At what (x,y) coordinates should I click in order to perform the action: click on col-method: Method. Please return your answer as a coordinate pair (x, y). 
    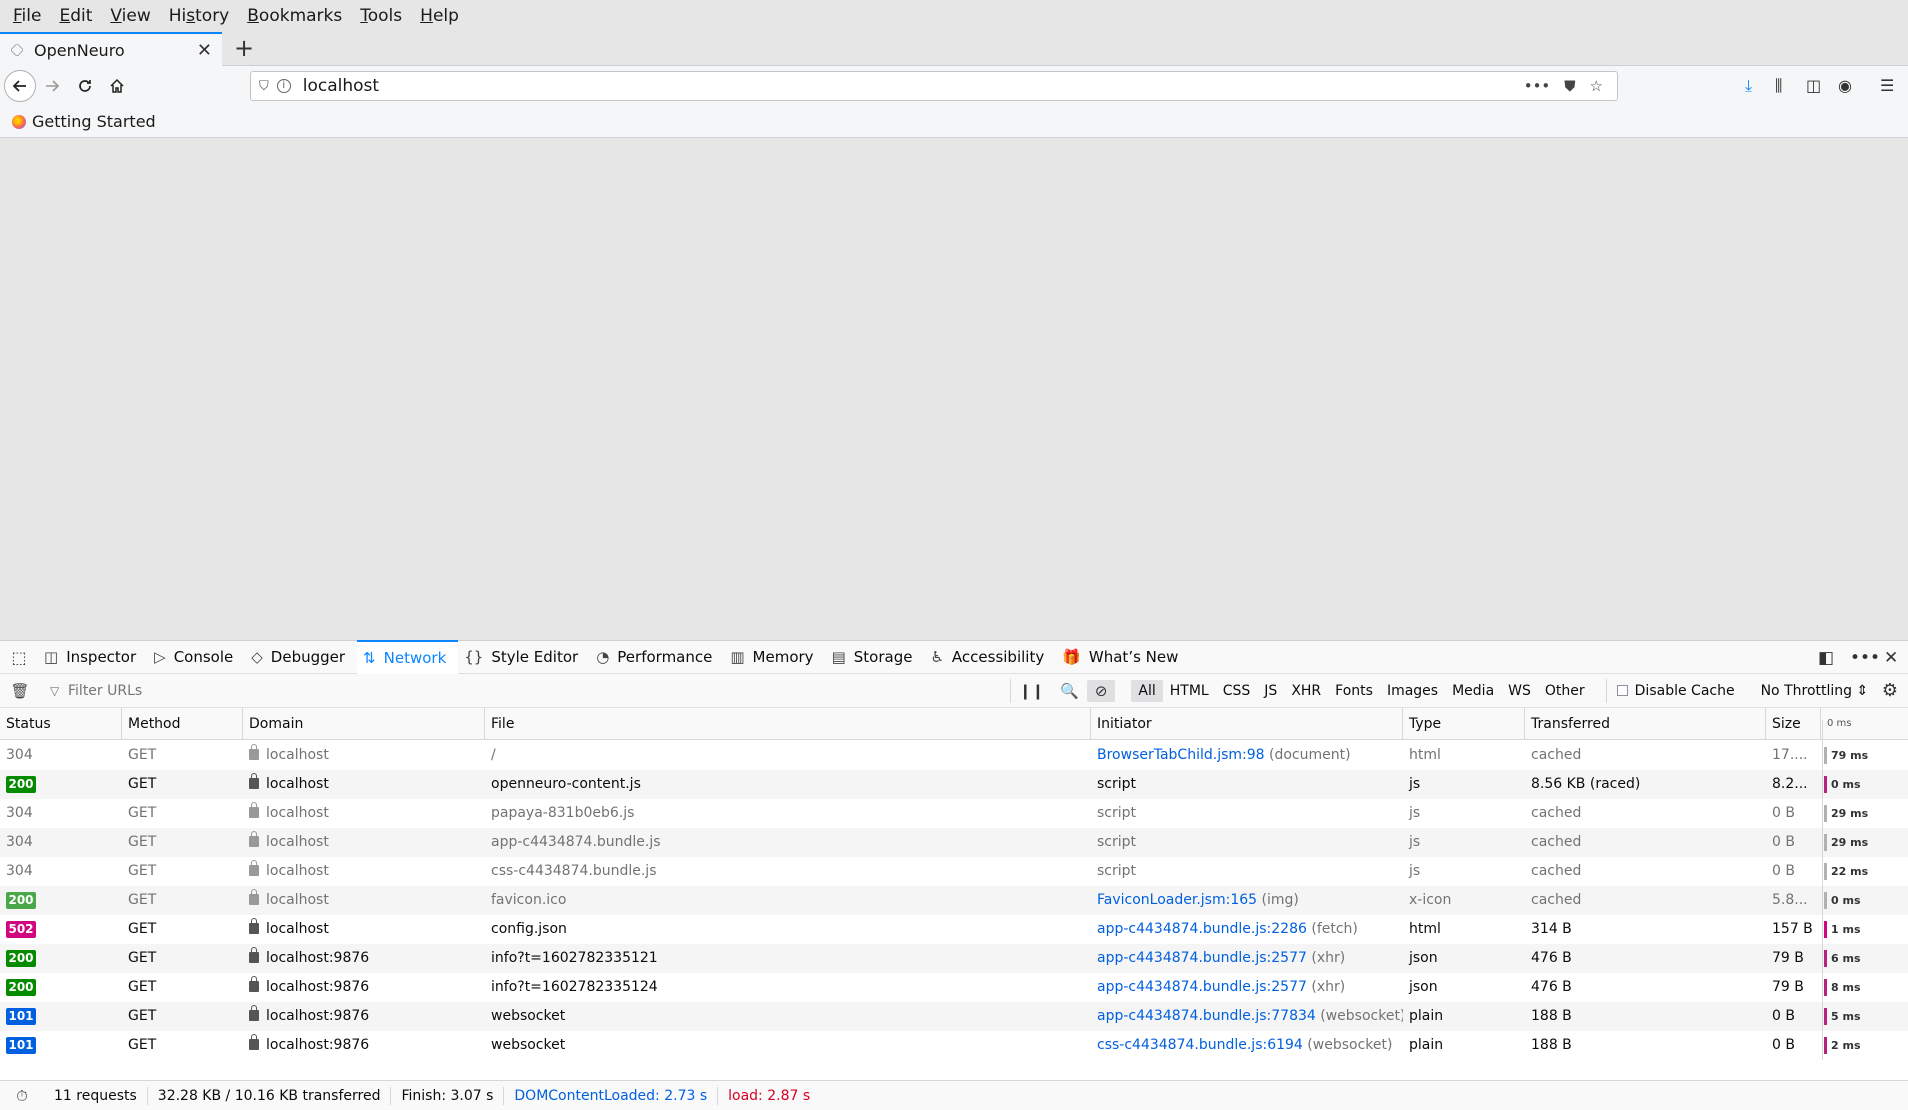
    Looking at the image, I should click on (182, 724).